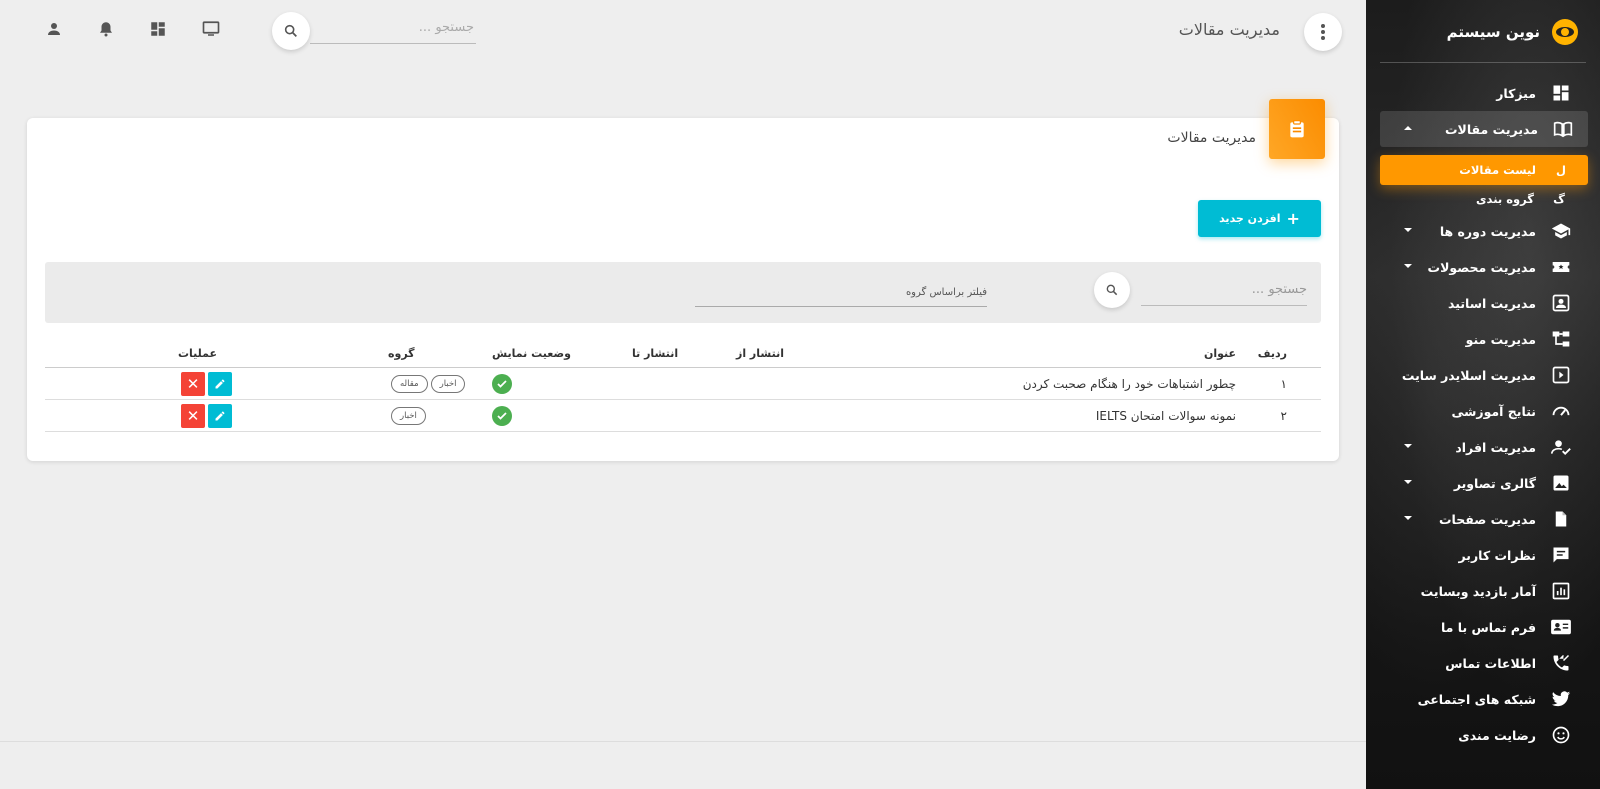  What do you see at coordinates (1561, 339) in the screenshot?
I see `tree-icon` at bounding box center [1561, 339].